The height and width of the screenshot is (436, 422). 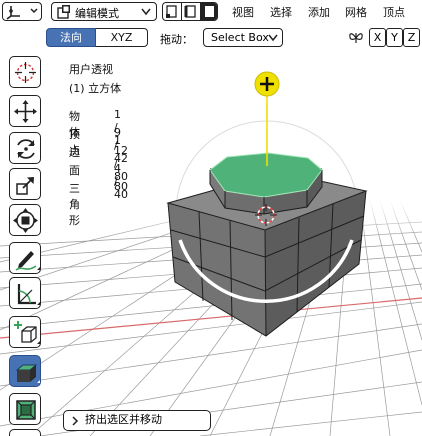 I want to click on mirror-z-button: Z, so click(x=411, y=37).